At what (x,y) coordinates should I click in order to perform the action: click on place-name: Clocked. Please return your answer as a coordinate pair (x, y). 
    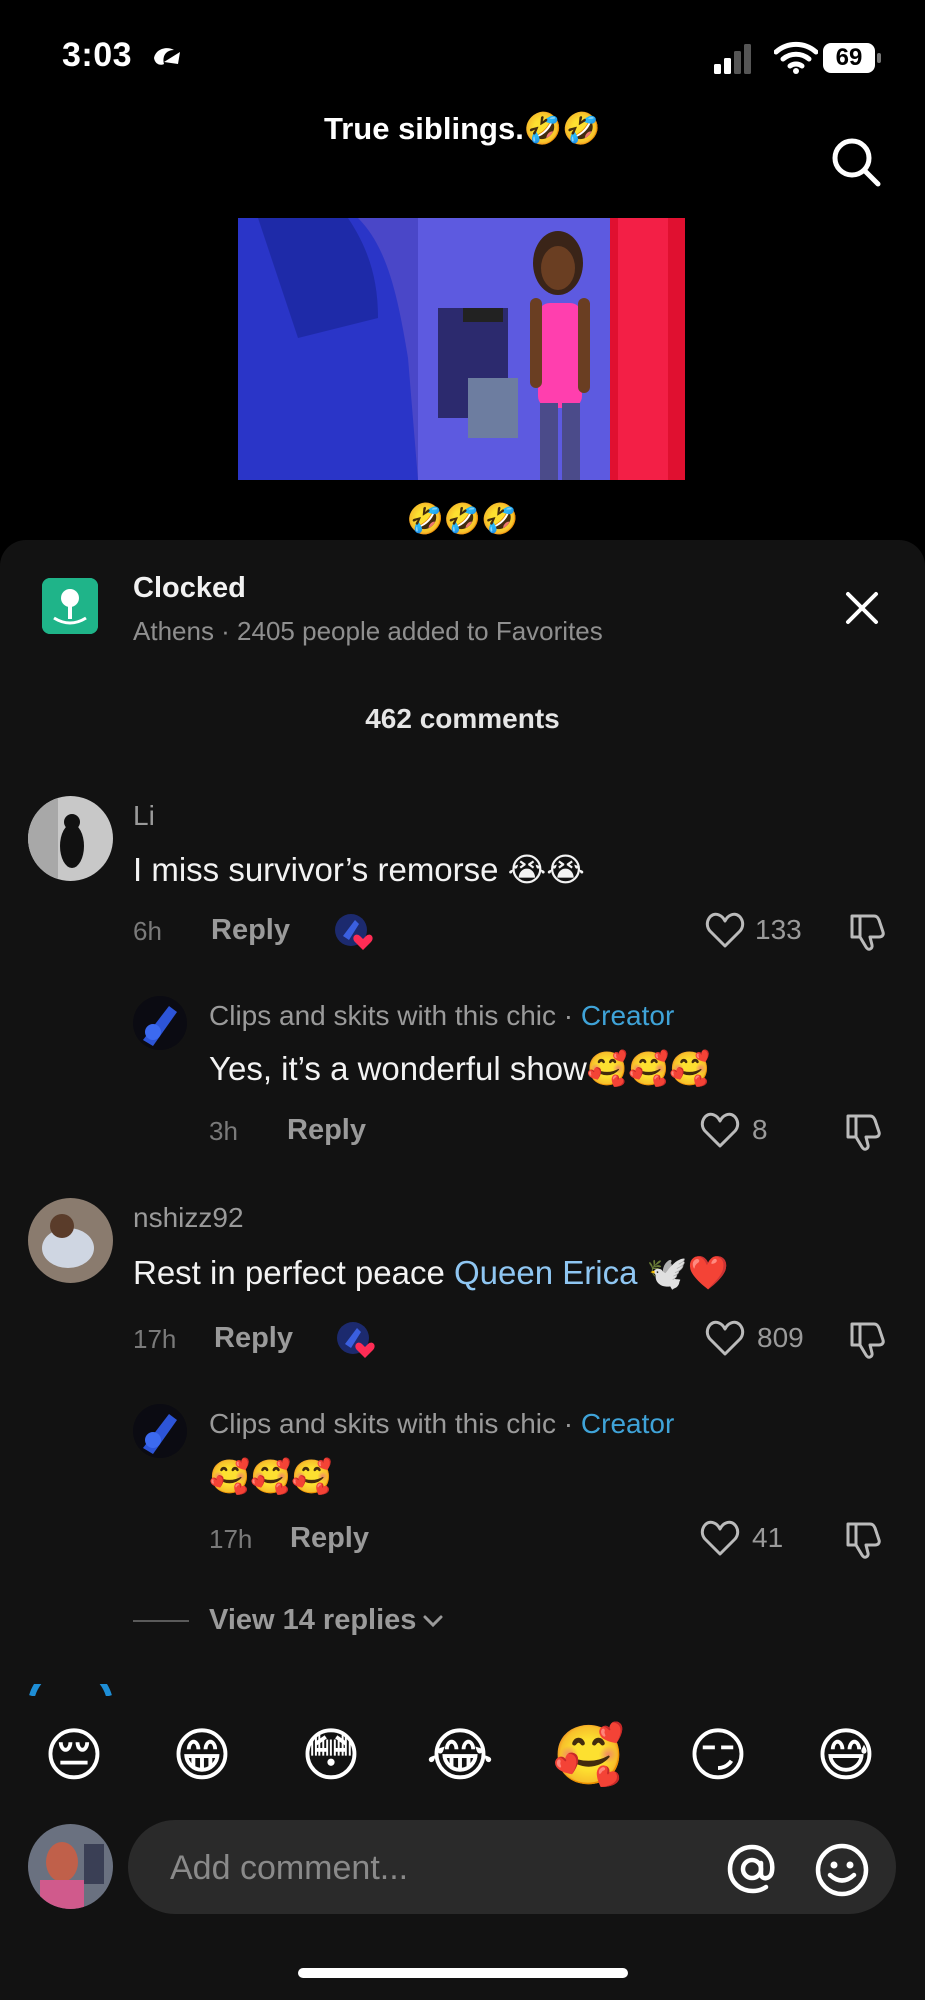
    Looking at the image, I should click on (189, 588).